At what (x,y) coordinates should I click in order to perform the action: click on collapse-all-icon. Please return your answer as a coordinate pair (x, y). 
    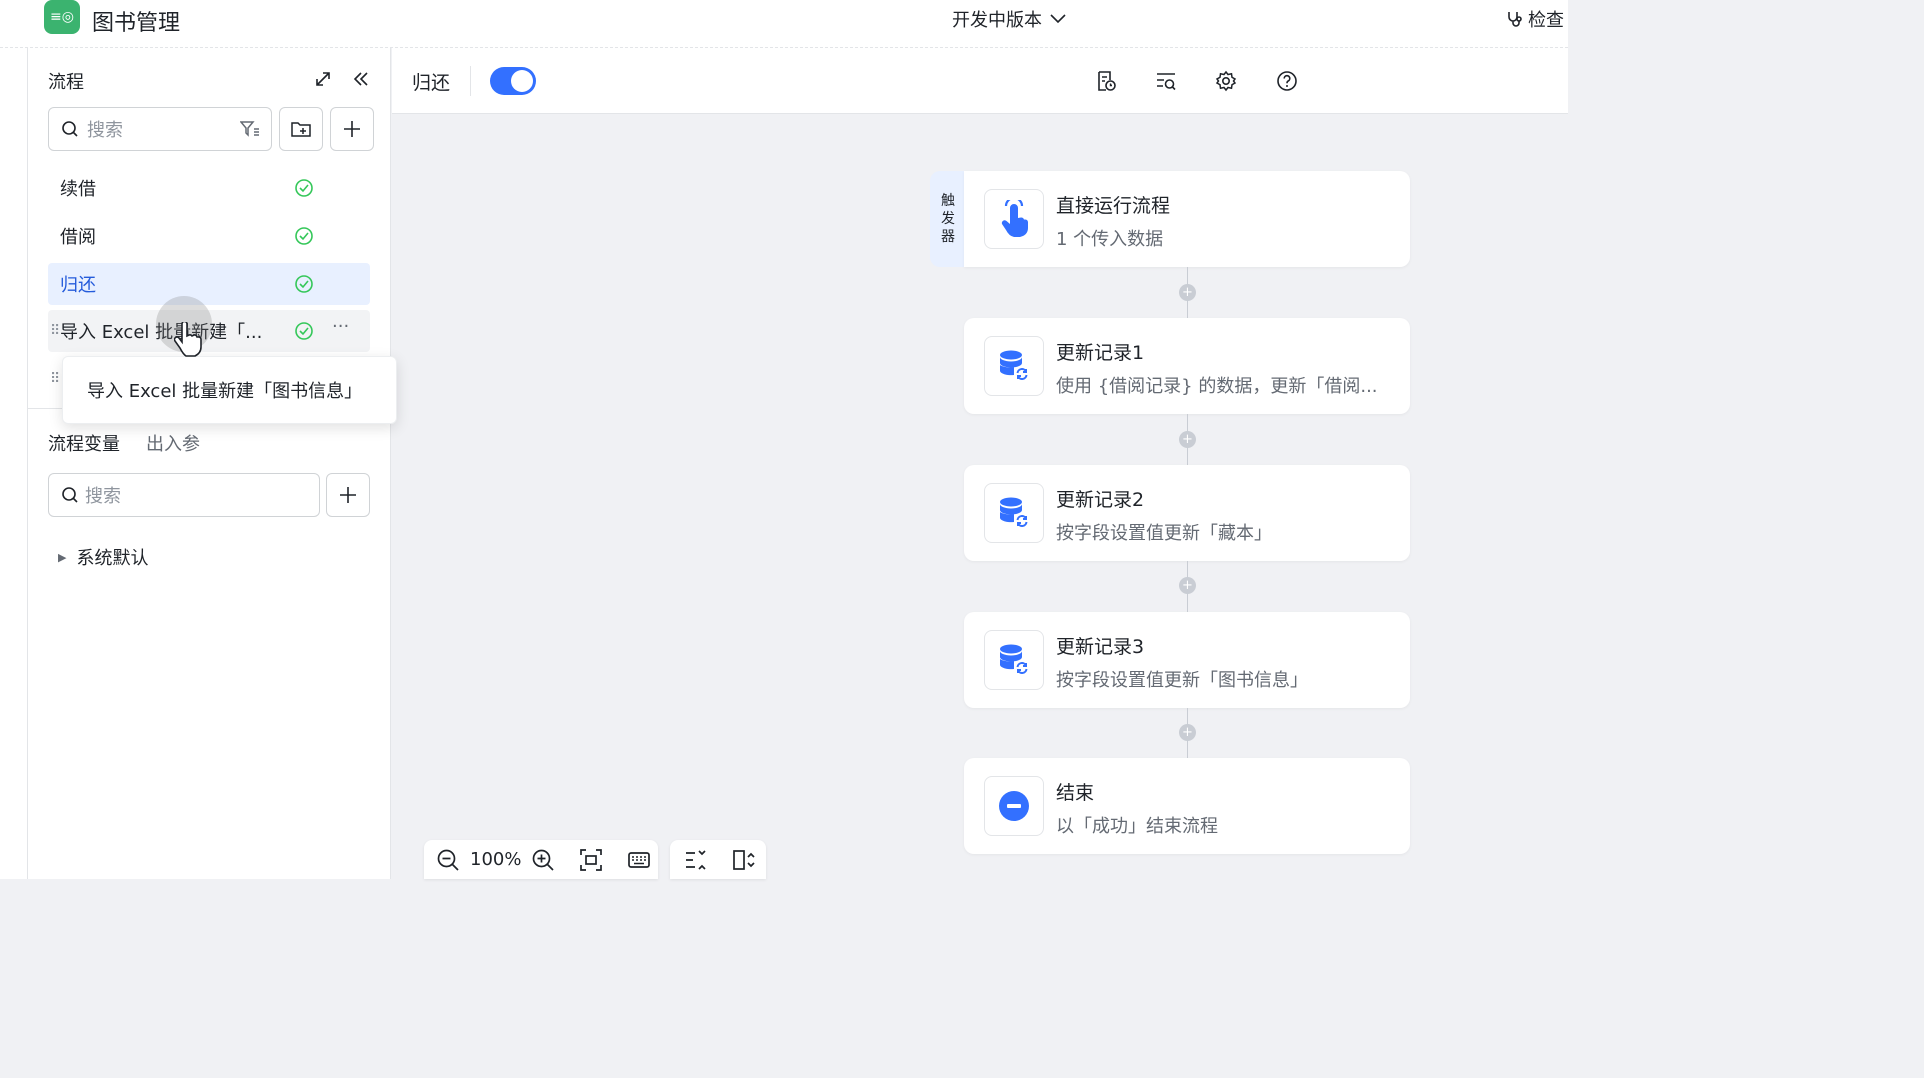
    Looking at the image, I should click on (744, 860).